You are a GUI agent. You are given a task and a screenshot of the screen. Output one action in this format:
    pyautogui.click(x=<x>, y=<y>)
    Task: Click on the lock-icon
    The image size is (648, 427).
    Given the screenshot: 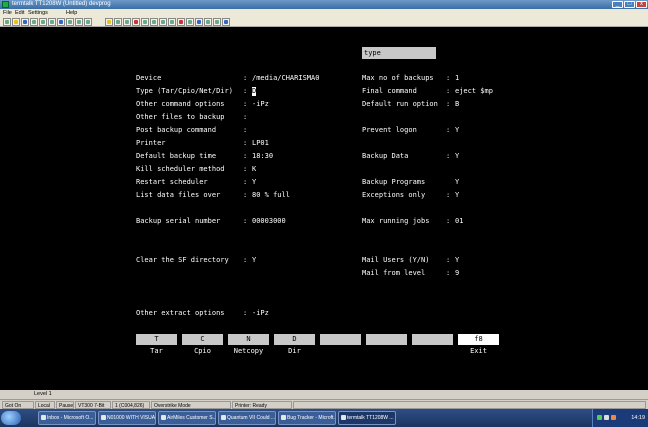 What is the action you would take?
    pyautogui.click(x=217, y=22)
    